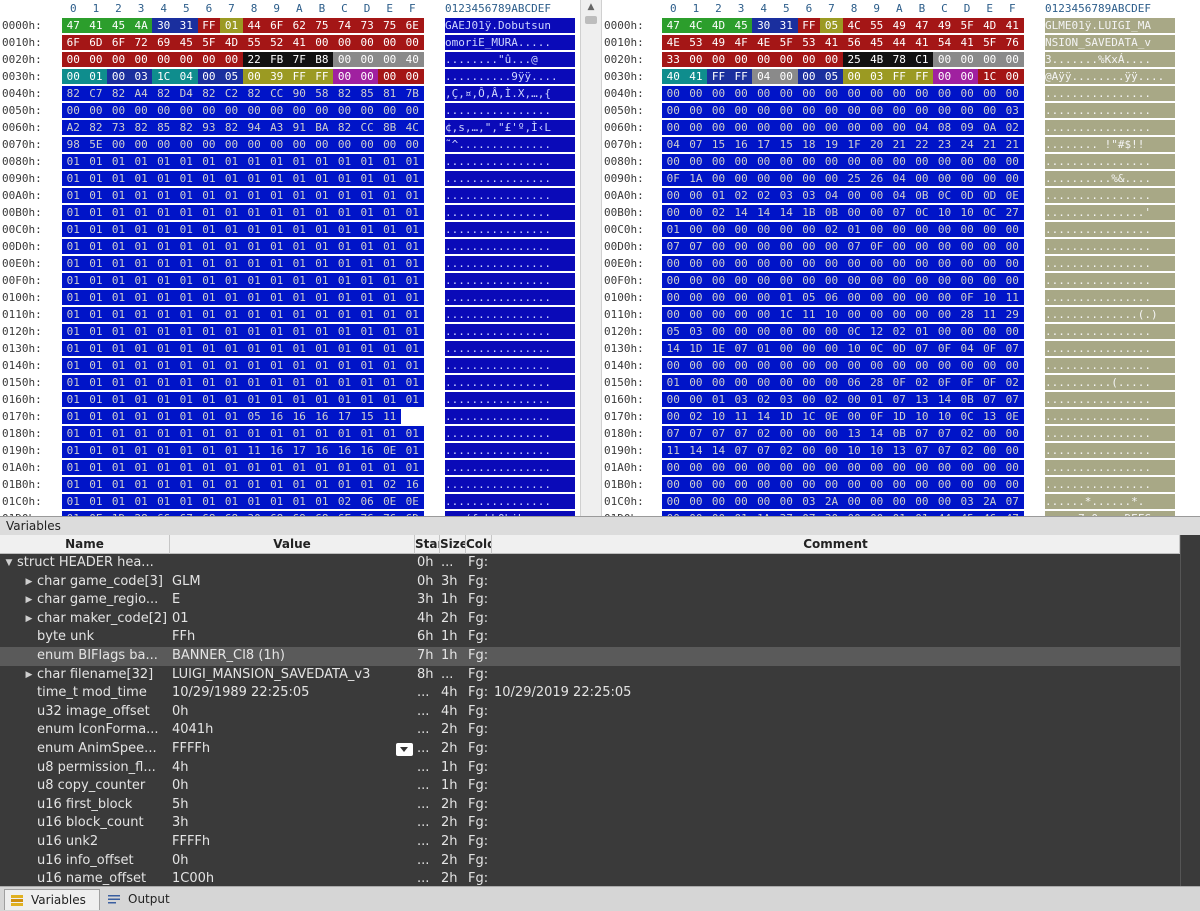 Image resolution: width=1200 pixels, height=911 pixels. I want to click on hex-byte: 07, so click(741, 450).